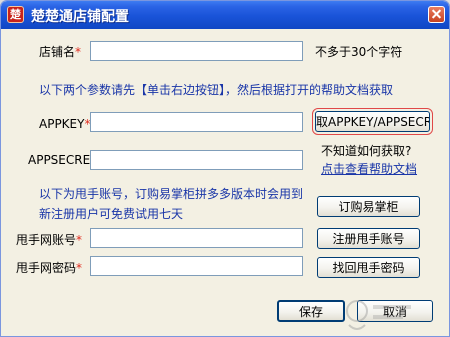 The width and height of the screenshot is (450, 337). I want to click on title-bar: 楚 楚楚通店铺配置, so click(225, 15).